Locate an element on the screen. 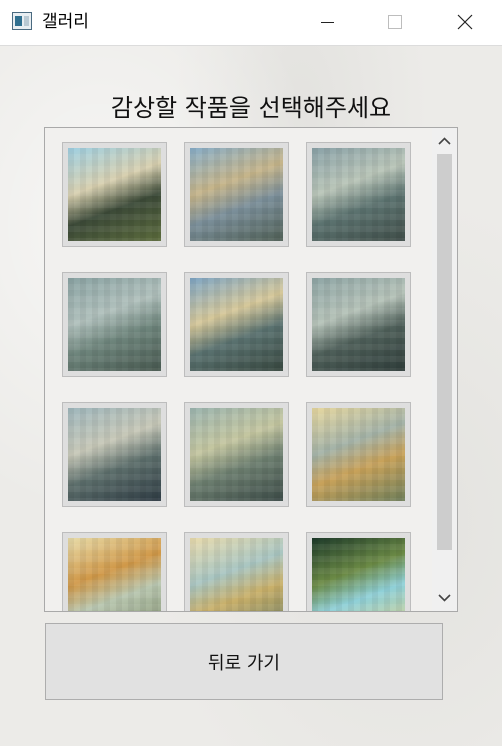 Image resolution: width=502 pixels, height=746 pixels. close-icon is located at coordinates (465, 22).